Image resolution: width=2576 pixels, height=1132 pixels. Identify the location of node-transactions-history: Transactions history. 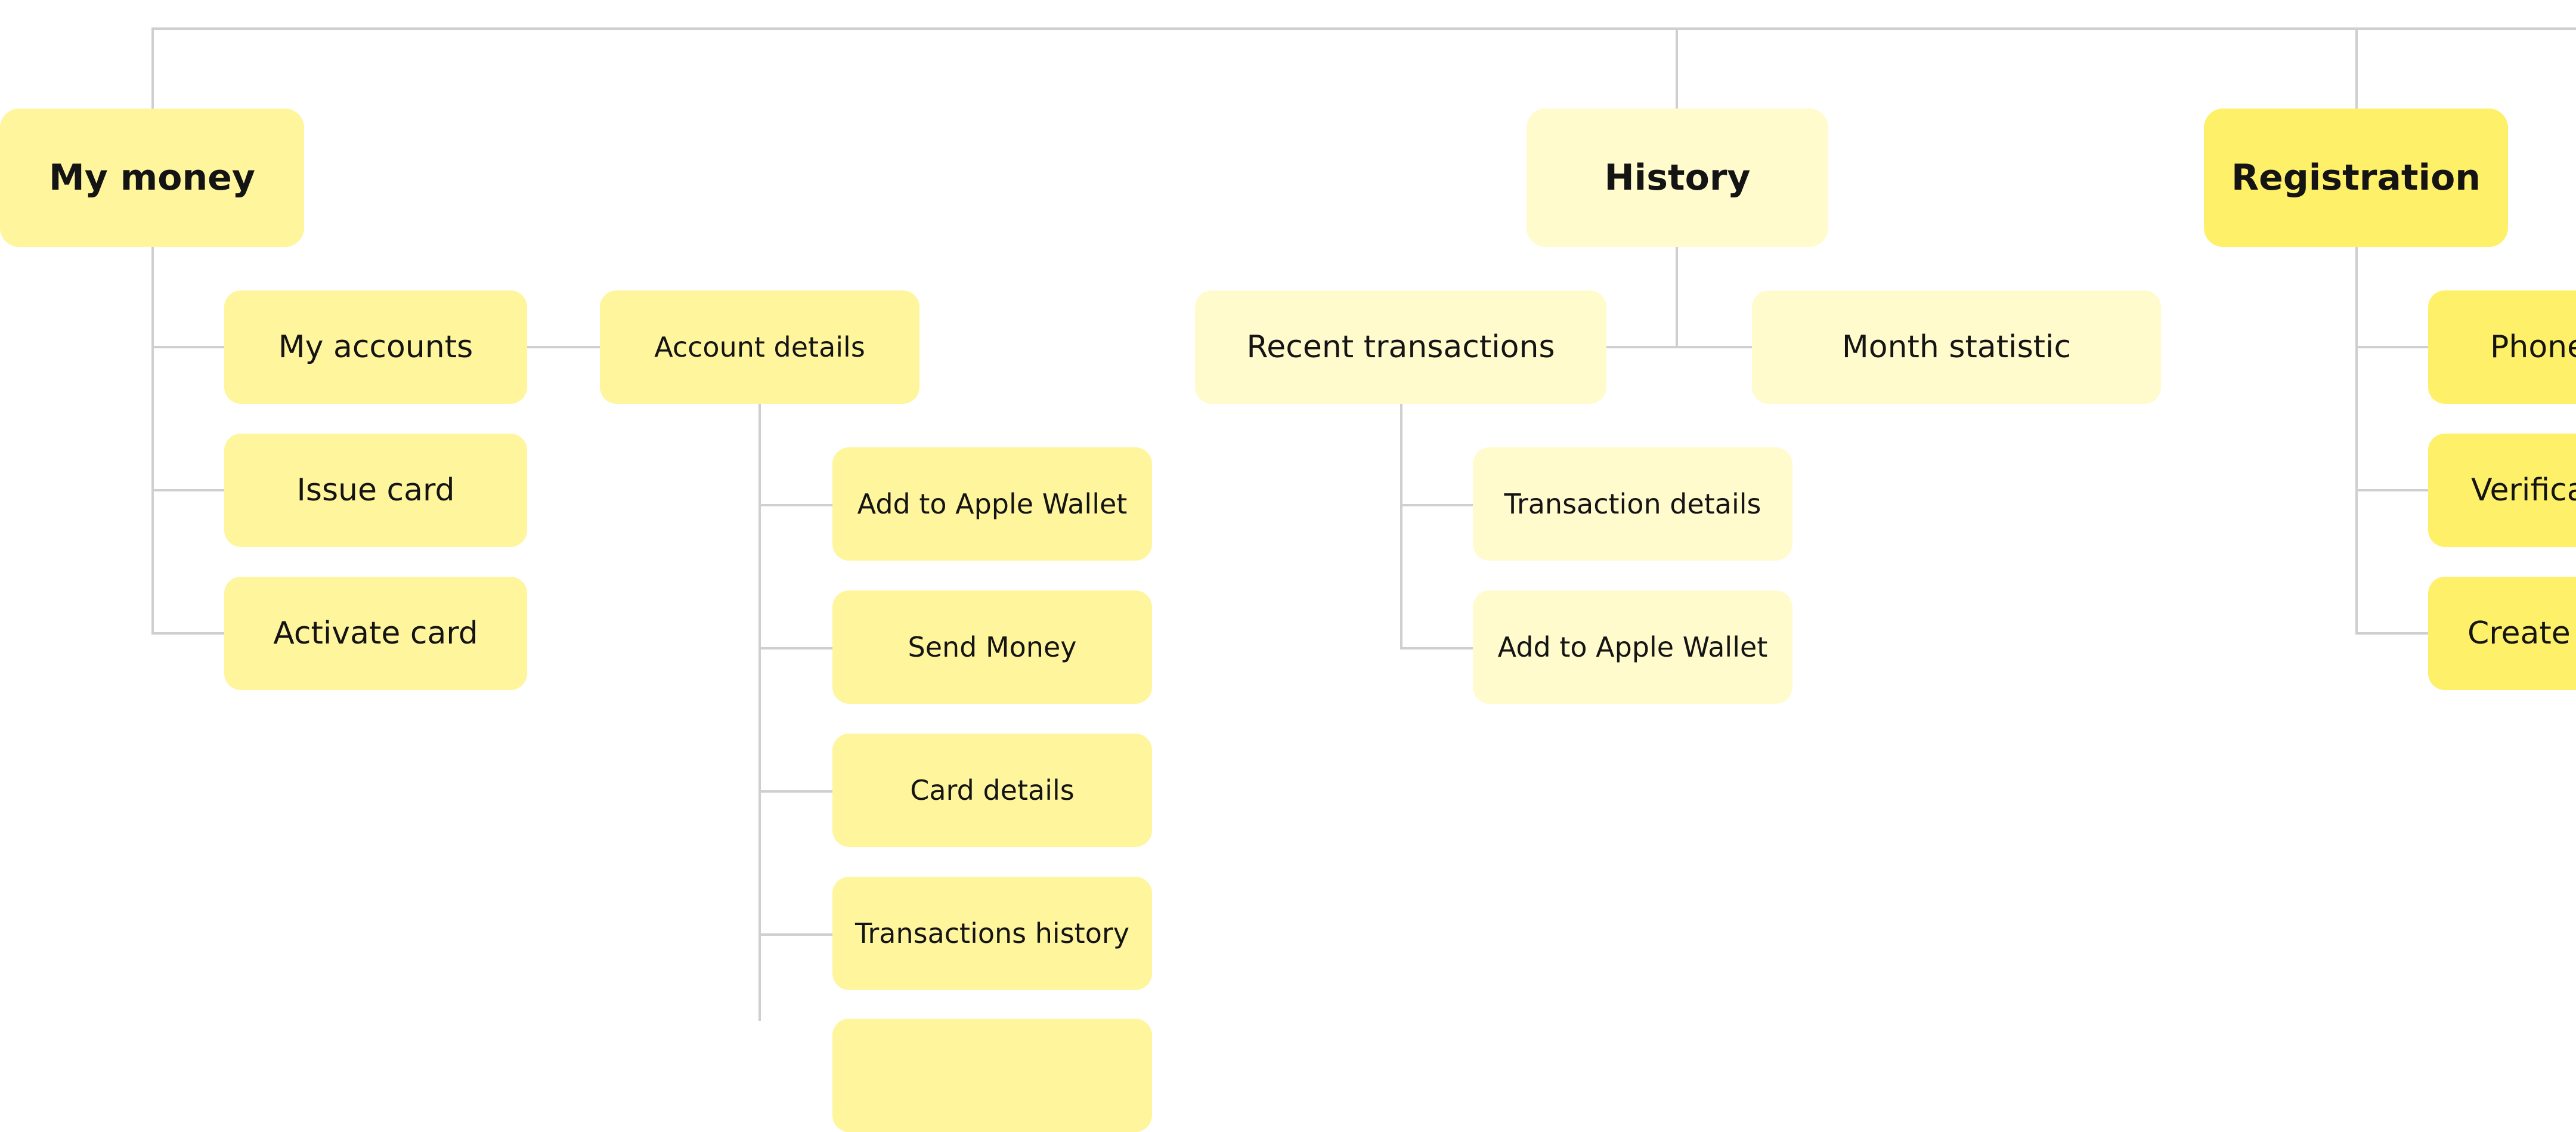
(992, 933).